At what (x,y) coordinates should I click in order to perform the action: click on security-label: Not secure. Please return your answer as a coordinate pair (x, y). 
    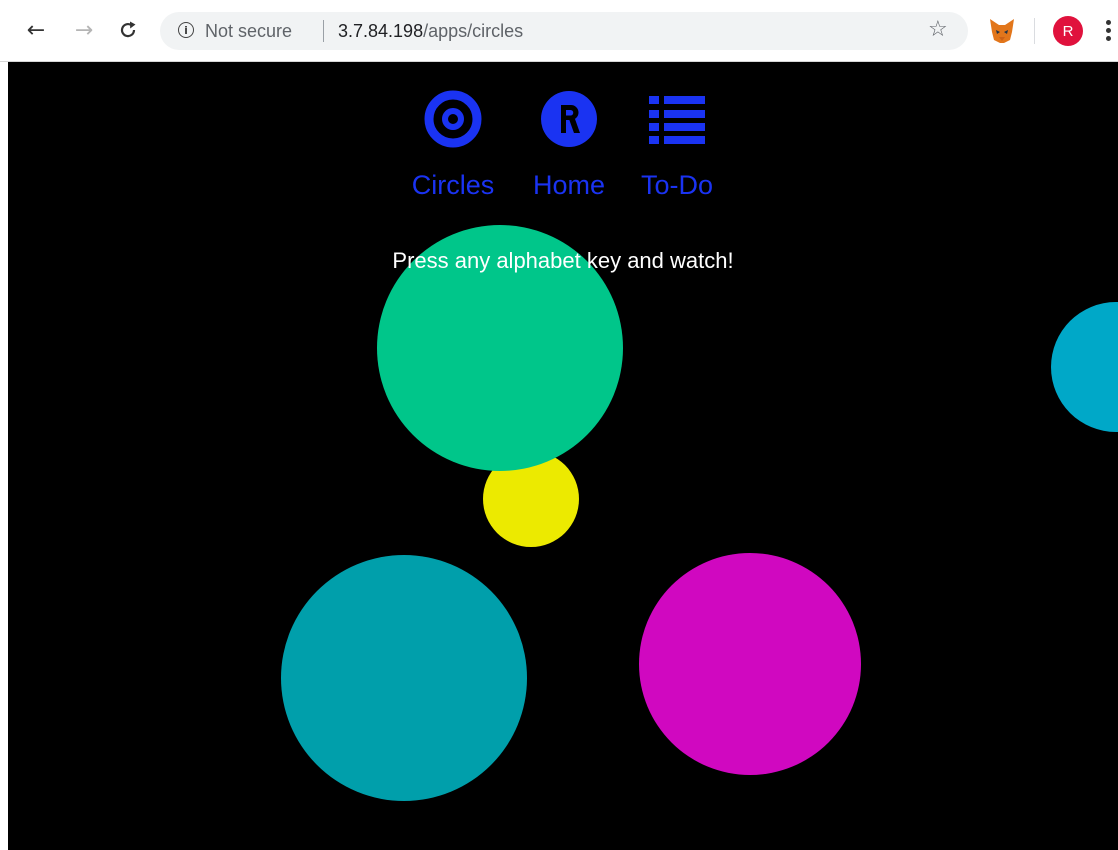
    Looking at the image, I should click on (248, 31).